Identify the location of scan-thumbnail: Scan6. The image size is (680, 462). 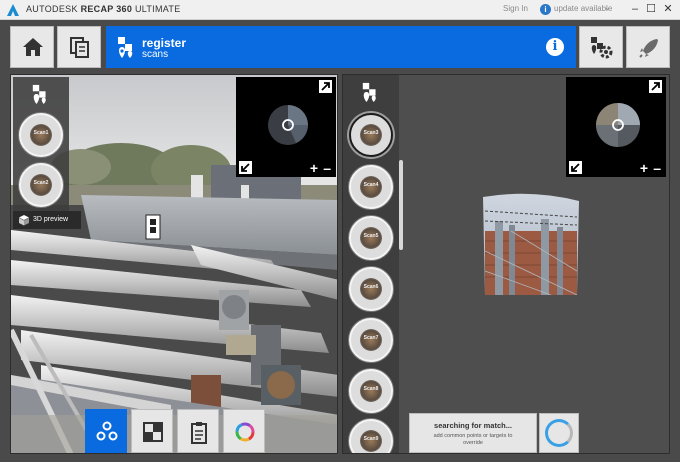
(371, 289).